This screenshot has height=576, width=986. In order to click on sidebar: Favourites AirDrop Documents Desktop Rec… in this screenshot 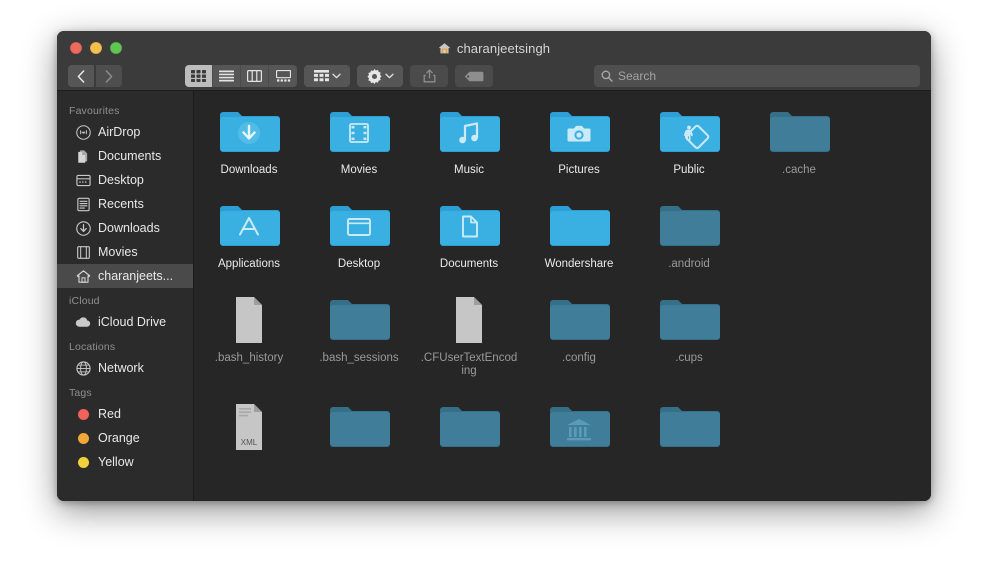, I will do `click(125, 296)`.